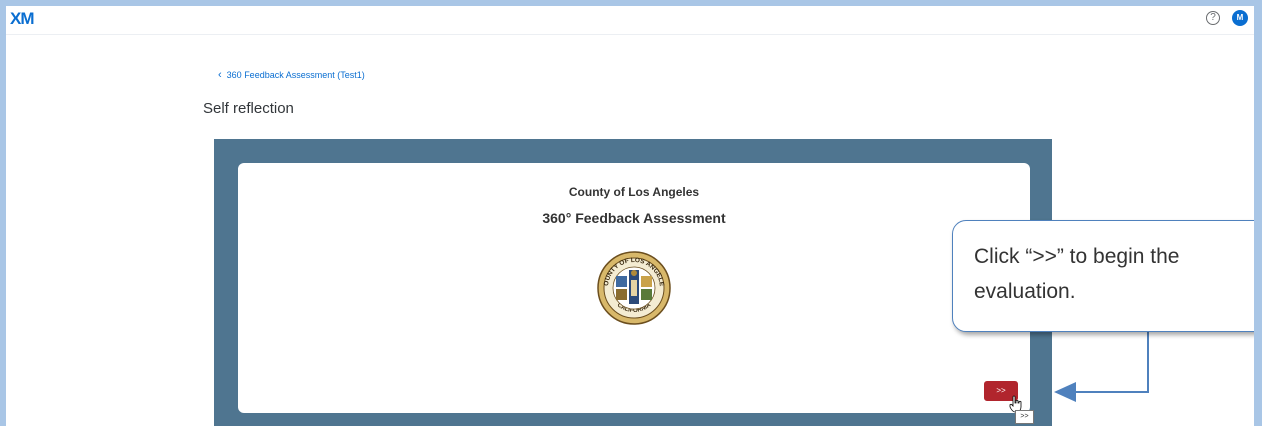 The height and width of the screenshot is (426, 1262). Describe the element at coordinates (1077, 274) in the screenshot. I see `callout-text: Click “>>” to begin the evaluation.` at that location.